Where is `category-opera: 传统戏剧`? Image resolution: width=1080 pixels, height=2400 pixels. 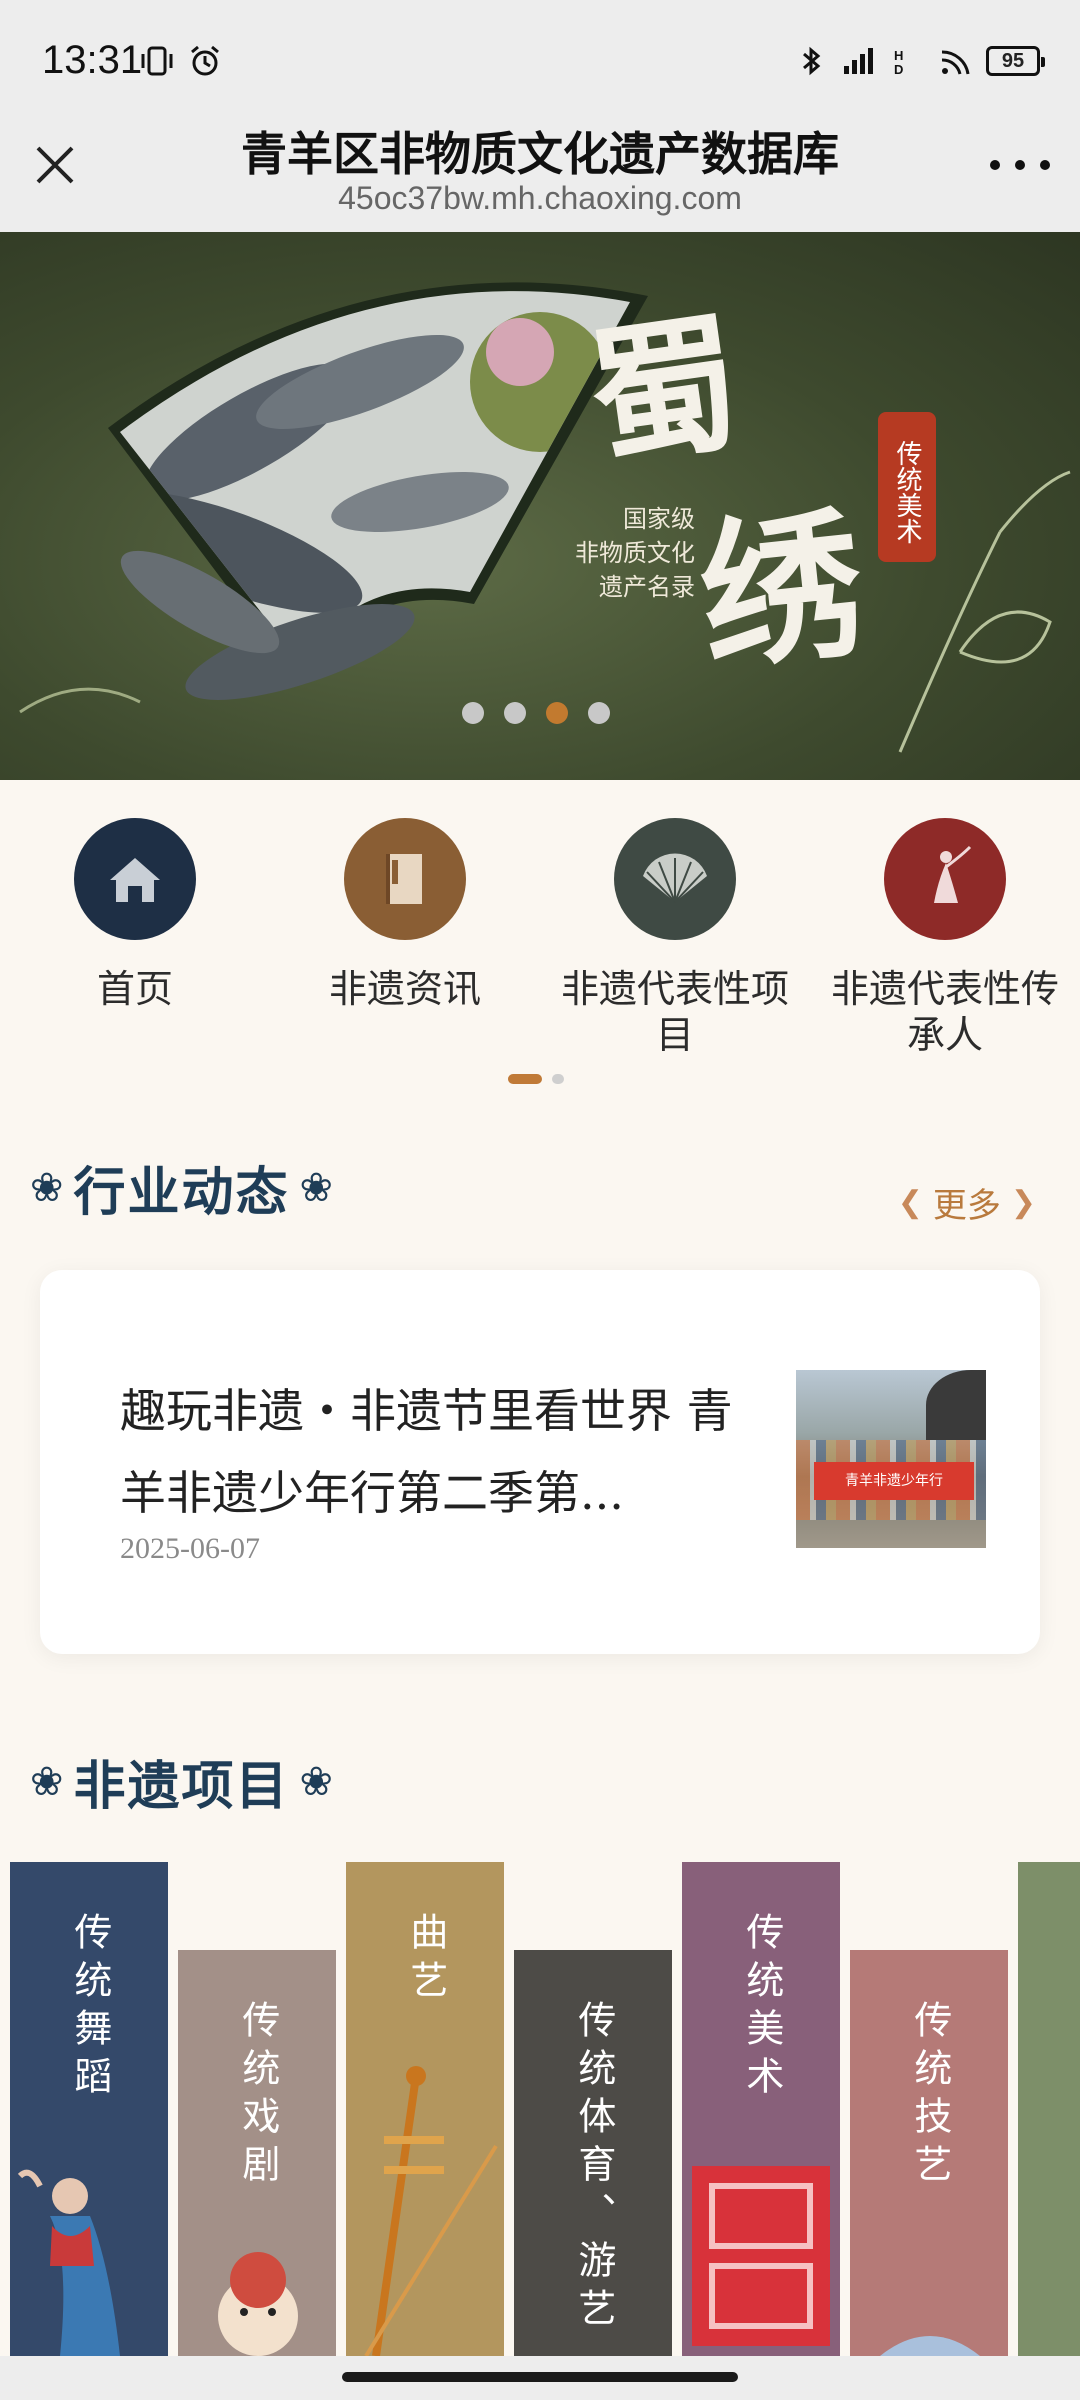
category-opera: 传统戏剧 is located at coordinates (257, 2153).